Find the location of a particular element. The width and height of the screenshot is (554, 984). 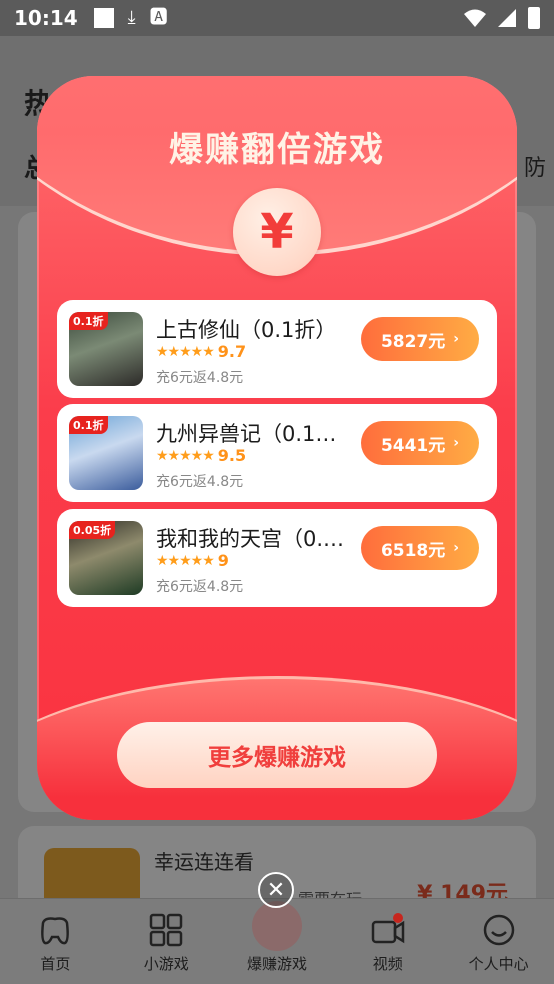

game-price: 5827元 is located at coordinates (413, 341).